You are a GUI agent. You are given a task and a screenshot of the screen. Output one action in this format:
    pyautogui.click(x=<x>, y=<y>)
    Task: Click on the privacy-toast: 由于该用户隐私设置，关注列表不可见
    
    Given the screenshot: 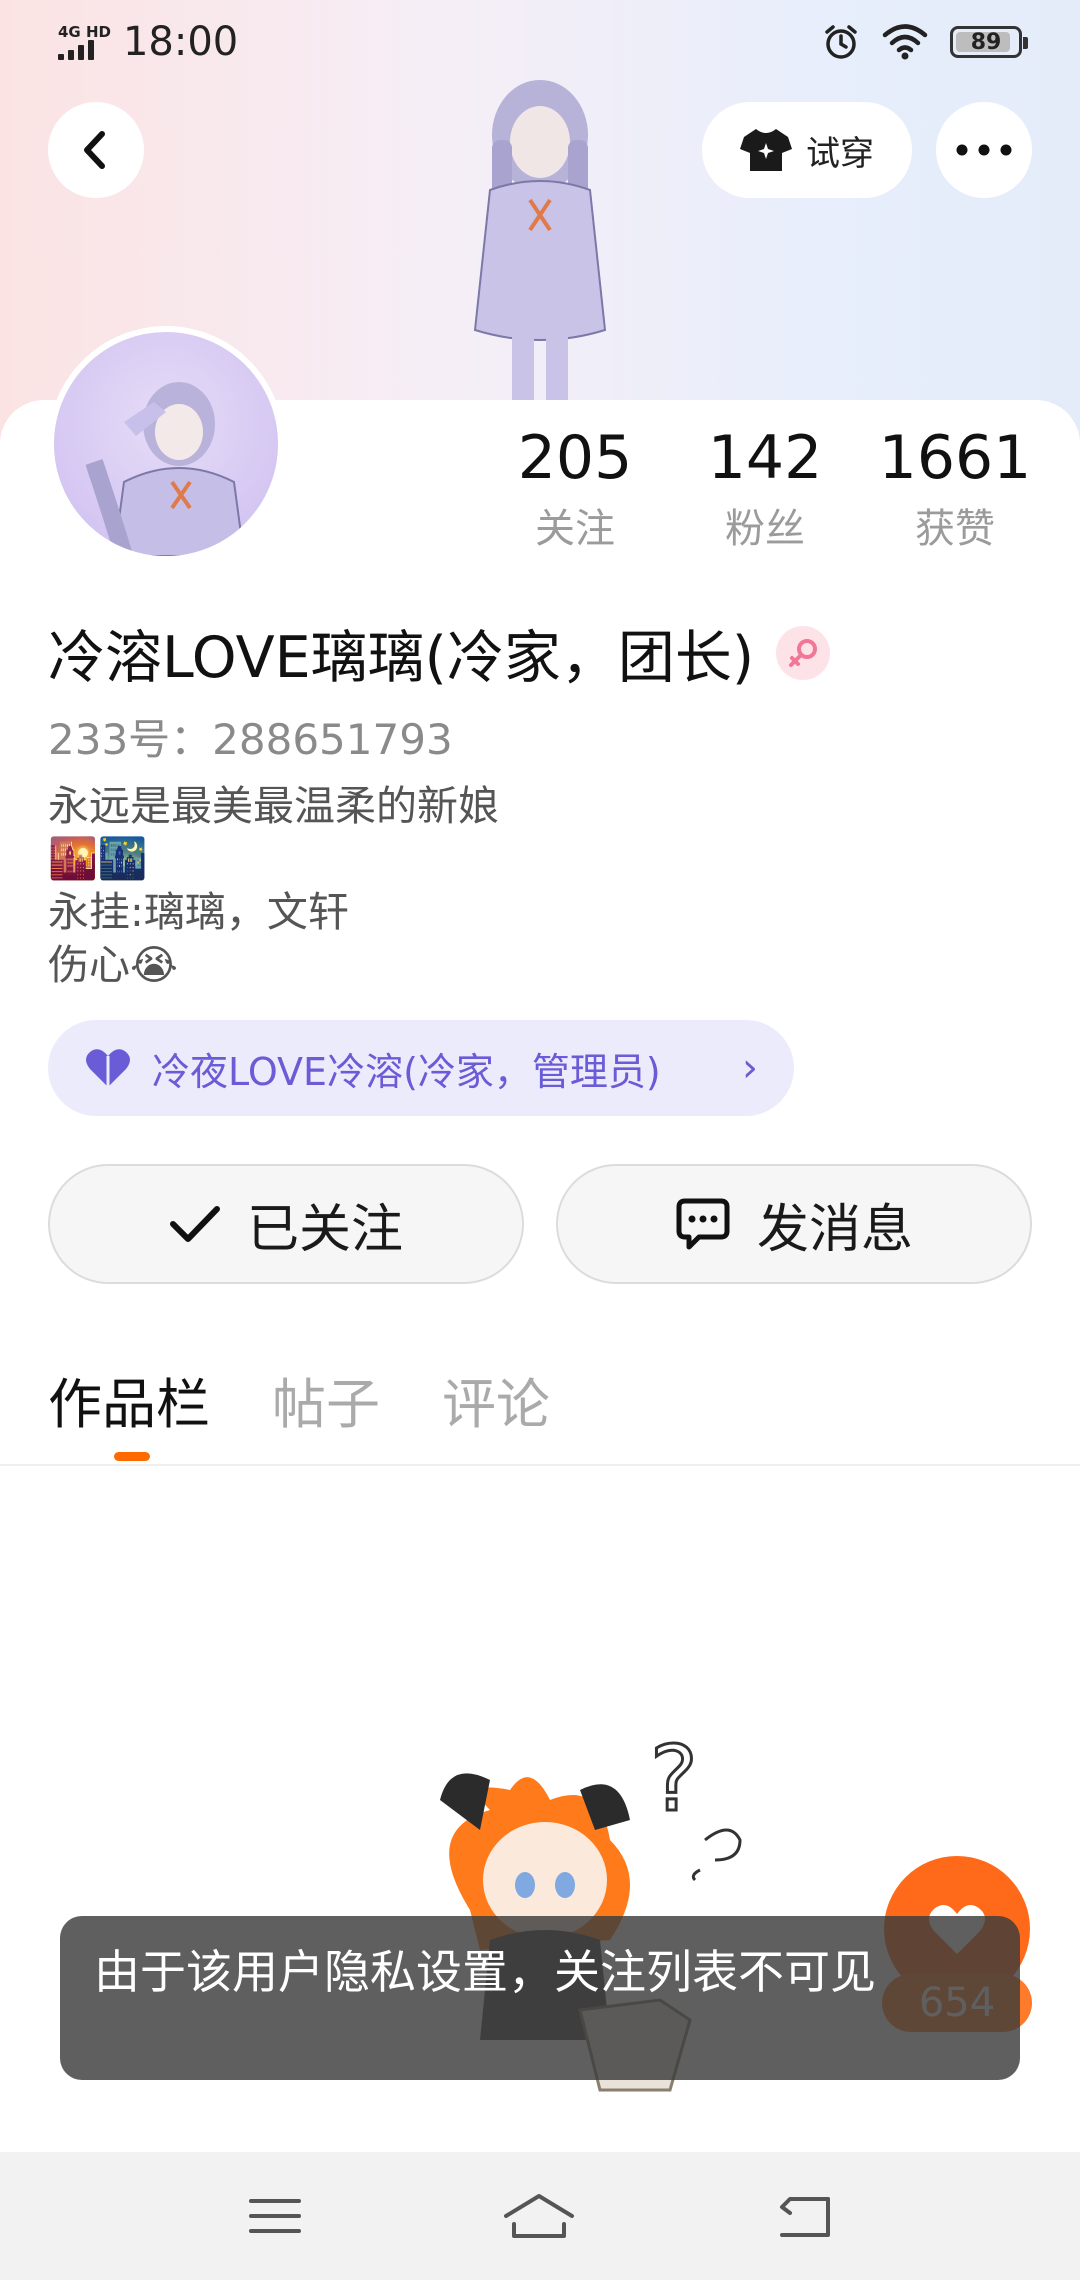 What is the action you would take?
    pyautogui.click(x=540, y=1998)
    